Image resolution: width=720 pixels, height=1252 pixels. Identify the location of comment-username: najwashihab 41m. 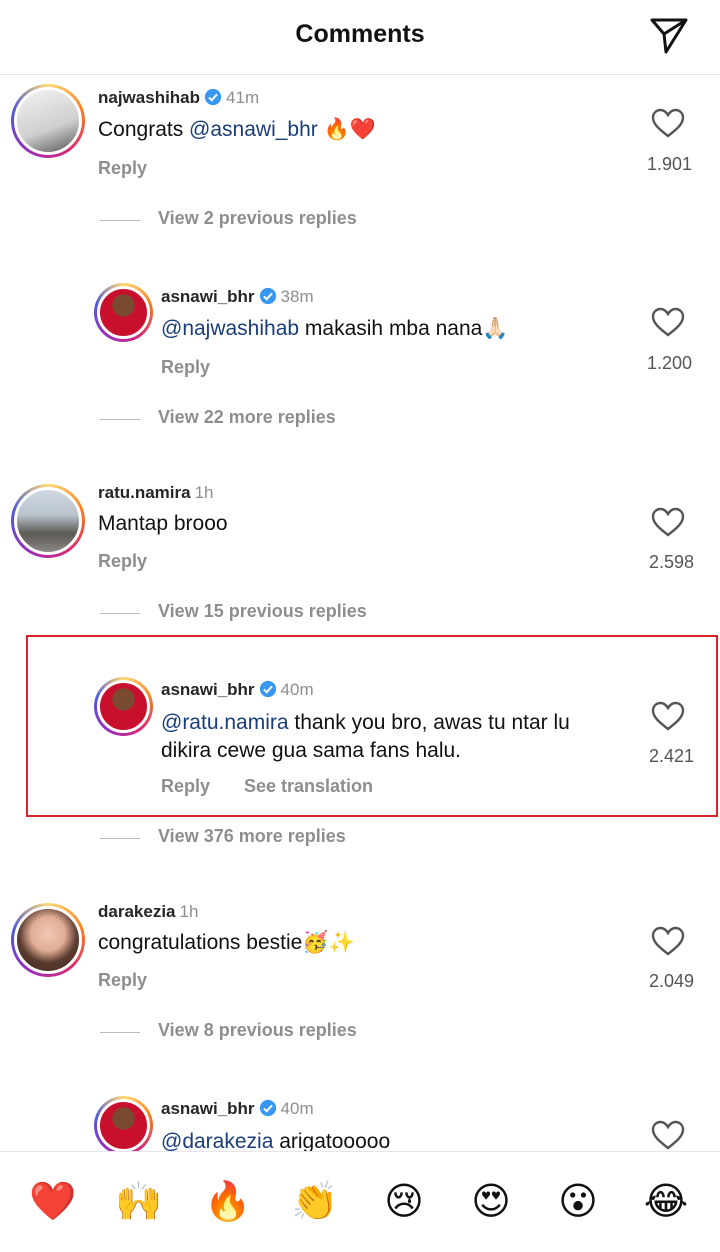
(178, 98).